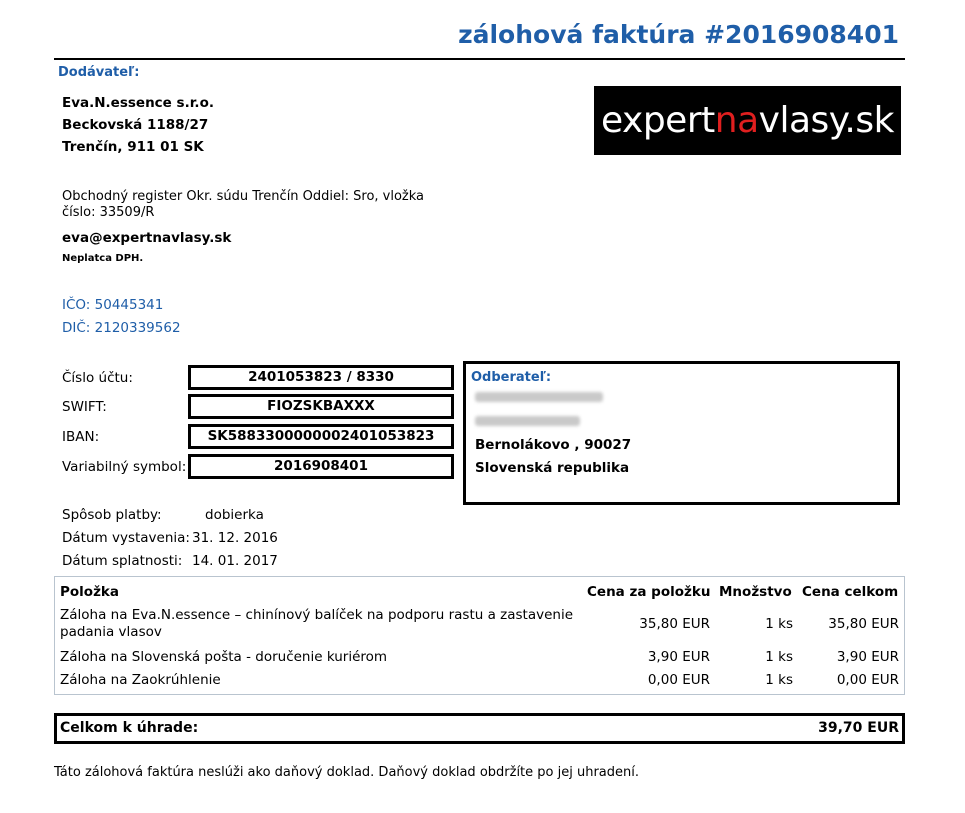  What do you see at coordinates (121, 328) in the screenshot?
I see `dic: DIČ: 2120339562` at bounding box center [121, 328].